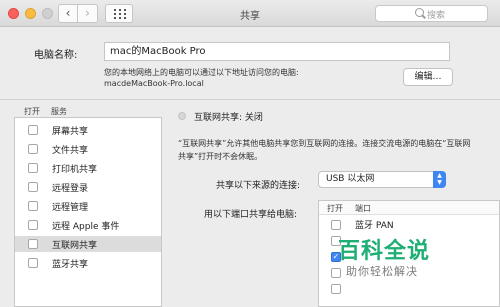  Describe the element at coordinates (324, 143) in the screenshot. I see `sharing-info: “互联网共享”允许其他电脑共享您到互联网的连接。连接交流电源的电脑在“互联网` at that location.